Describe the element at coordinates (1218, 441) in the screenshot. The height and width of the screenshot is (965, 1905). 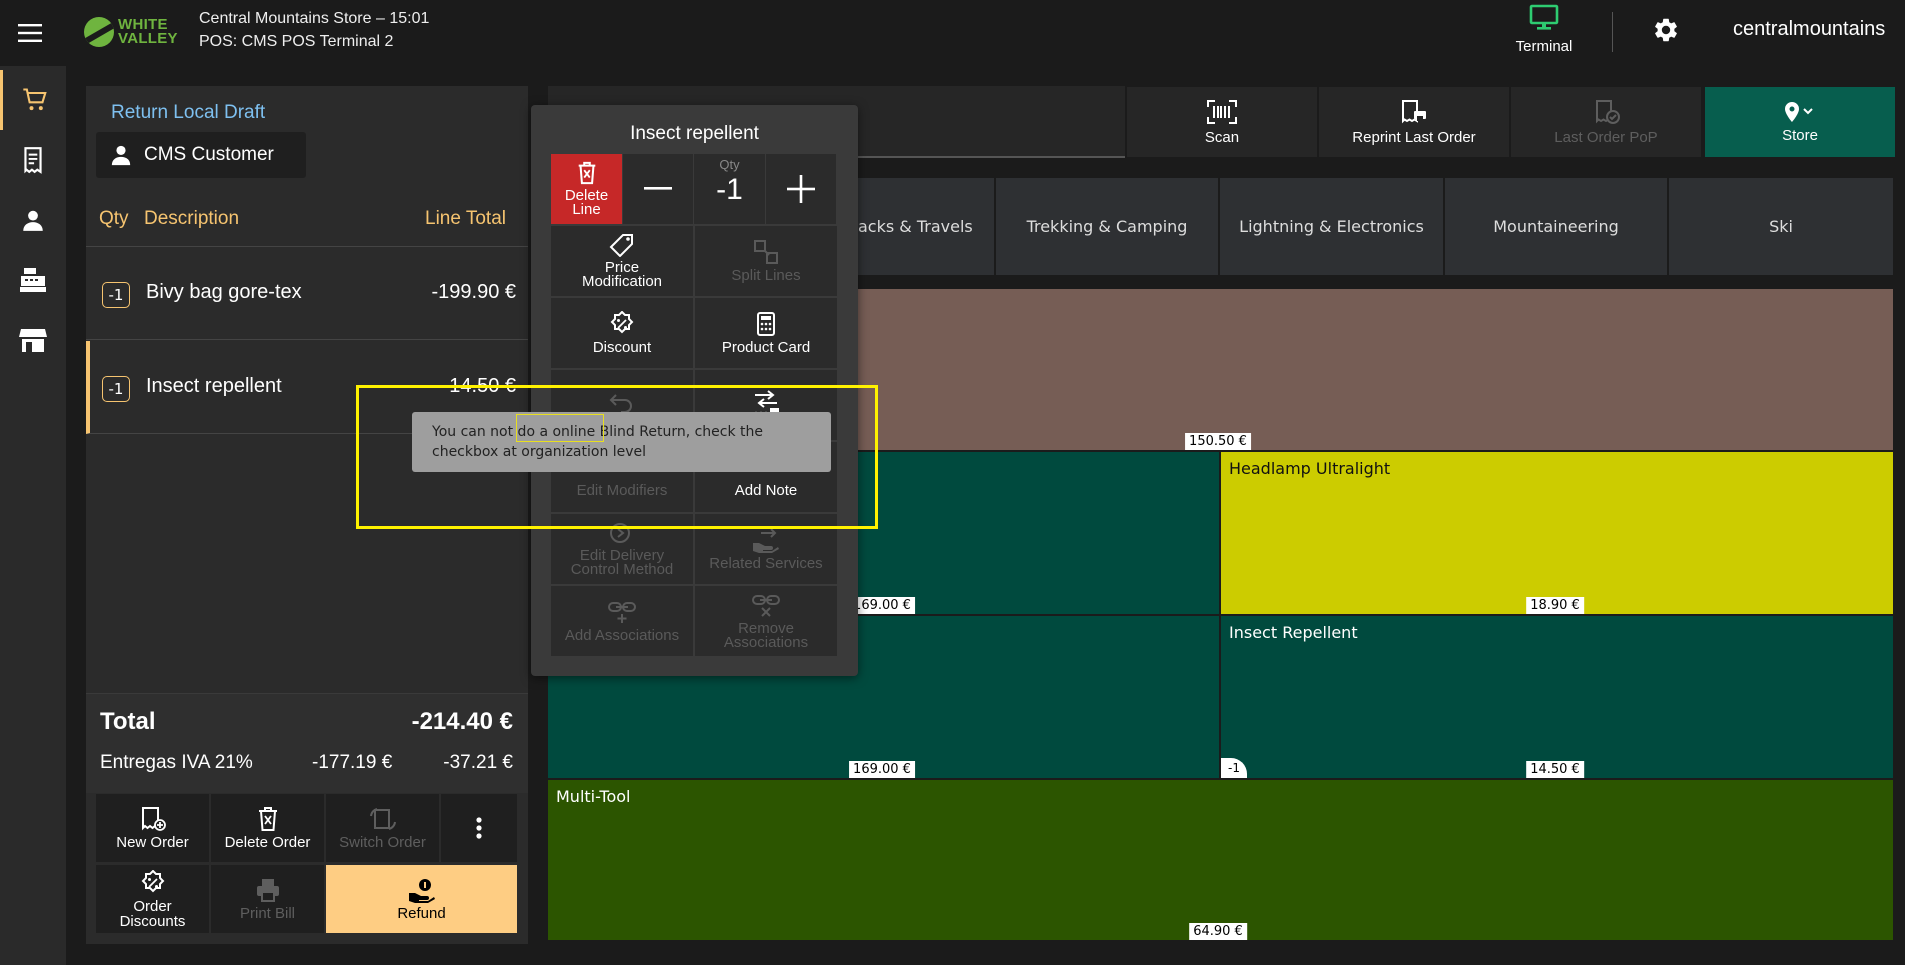
I see `product-price: 150.50 €` at that location.